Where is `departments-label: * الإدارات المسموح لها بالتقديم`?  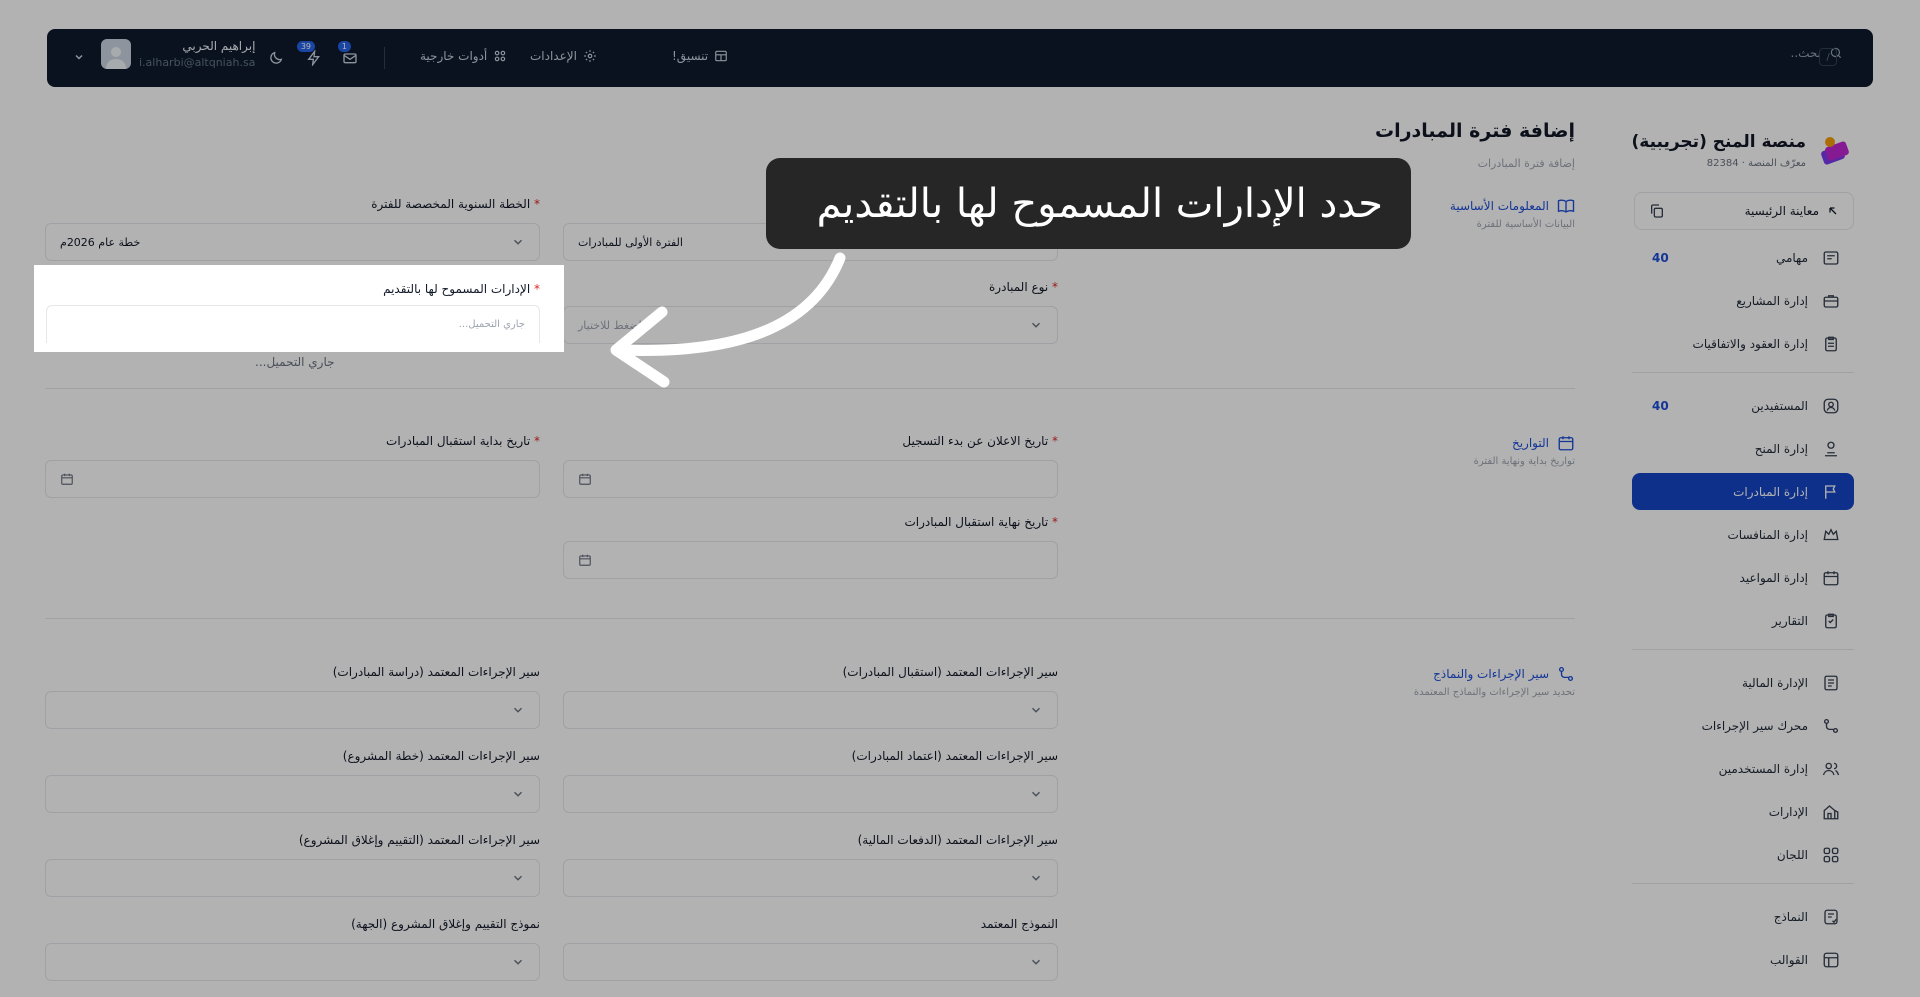 departments-label: * الإدارات المسموح لها بالتقديم is located at coordinates (461, 289).